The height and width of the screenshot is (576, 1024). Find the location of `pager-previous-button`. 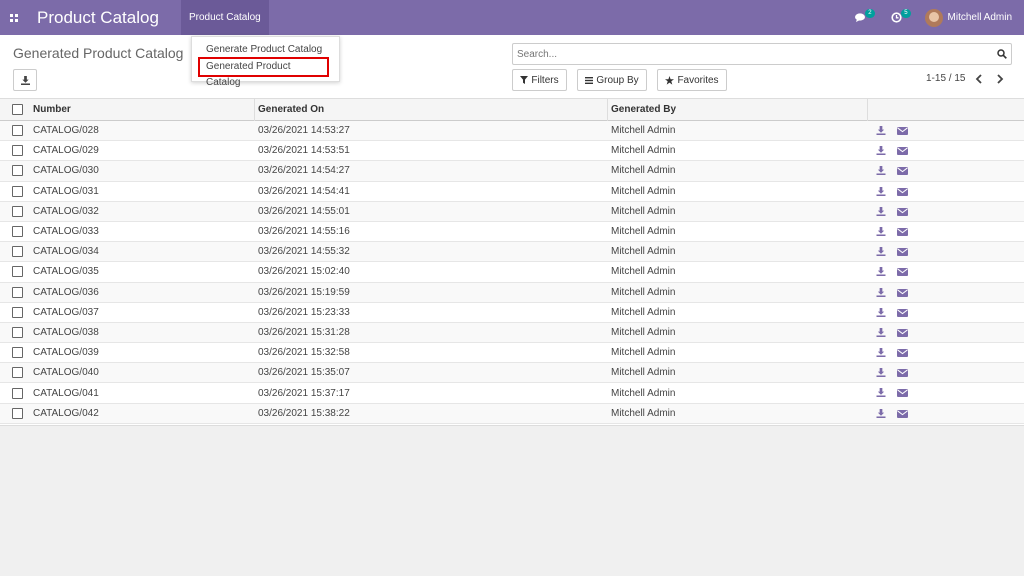

pager-previous-button is located at coordinates (979, 79).